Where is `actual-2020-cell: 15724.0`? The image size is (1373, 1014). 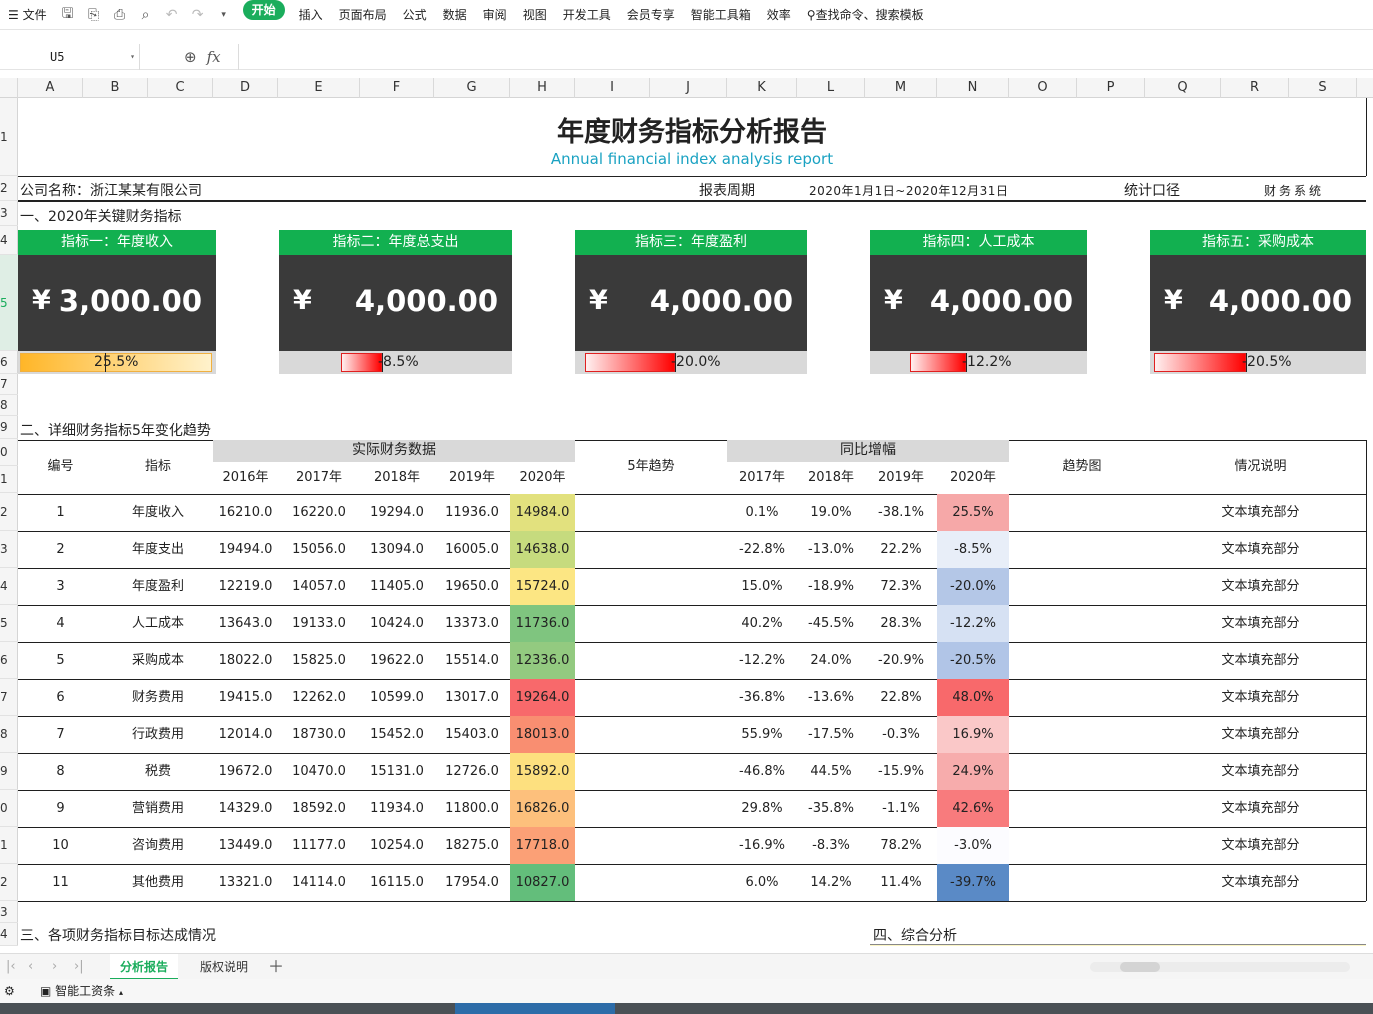 actual-2020-cell: 15724.0 is located at coordinates (542, 586).